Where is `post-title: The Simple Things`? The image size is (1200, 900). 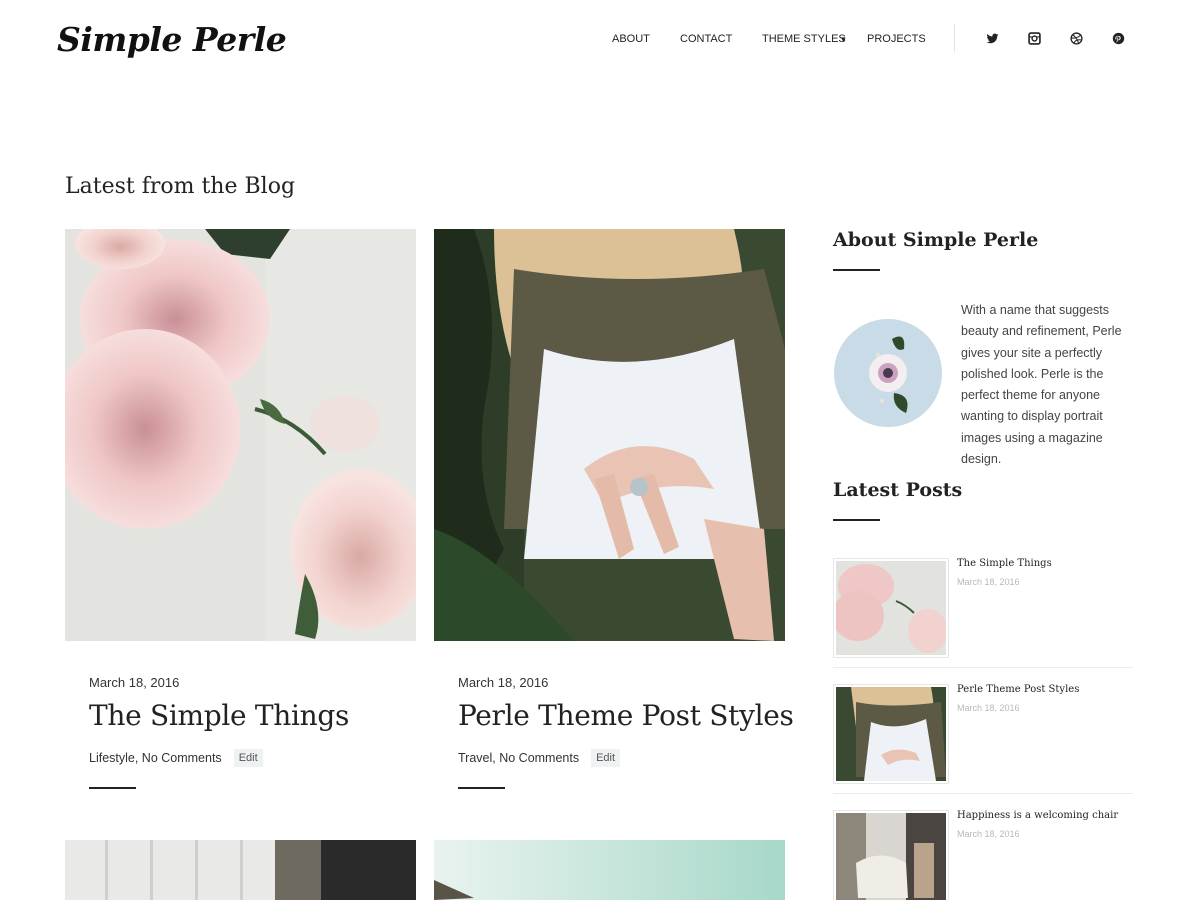
post-title: The Simple Things is located at coordinates (219, 715).